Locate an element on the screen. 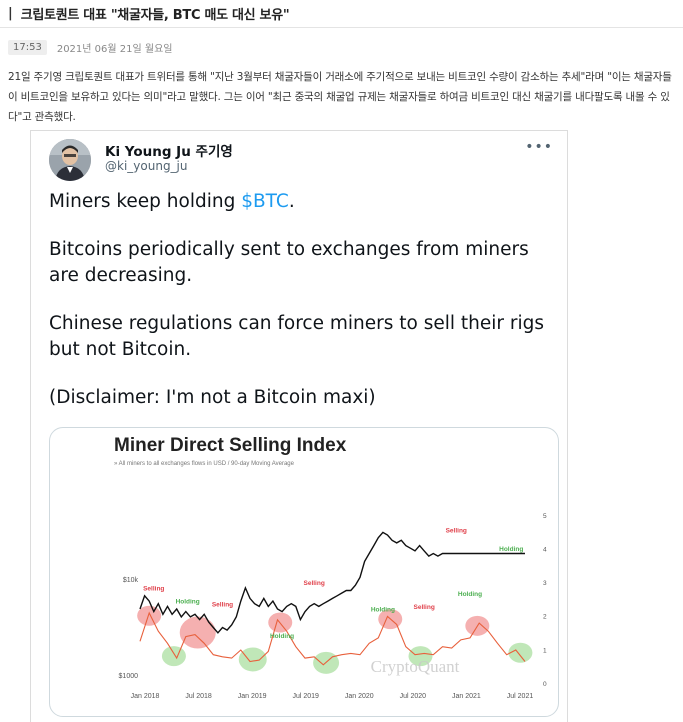  y-left-tick-label: $1000 is located at coordinates (129, 676).